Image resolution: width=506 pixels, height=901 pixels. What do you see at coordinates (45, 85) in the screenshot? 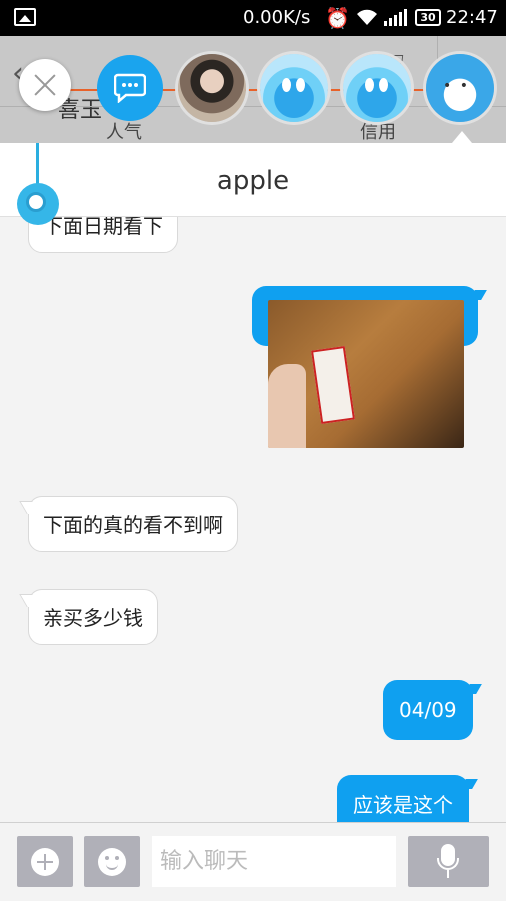
I see `close-button` at bounding box center [45, 85].